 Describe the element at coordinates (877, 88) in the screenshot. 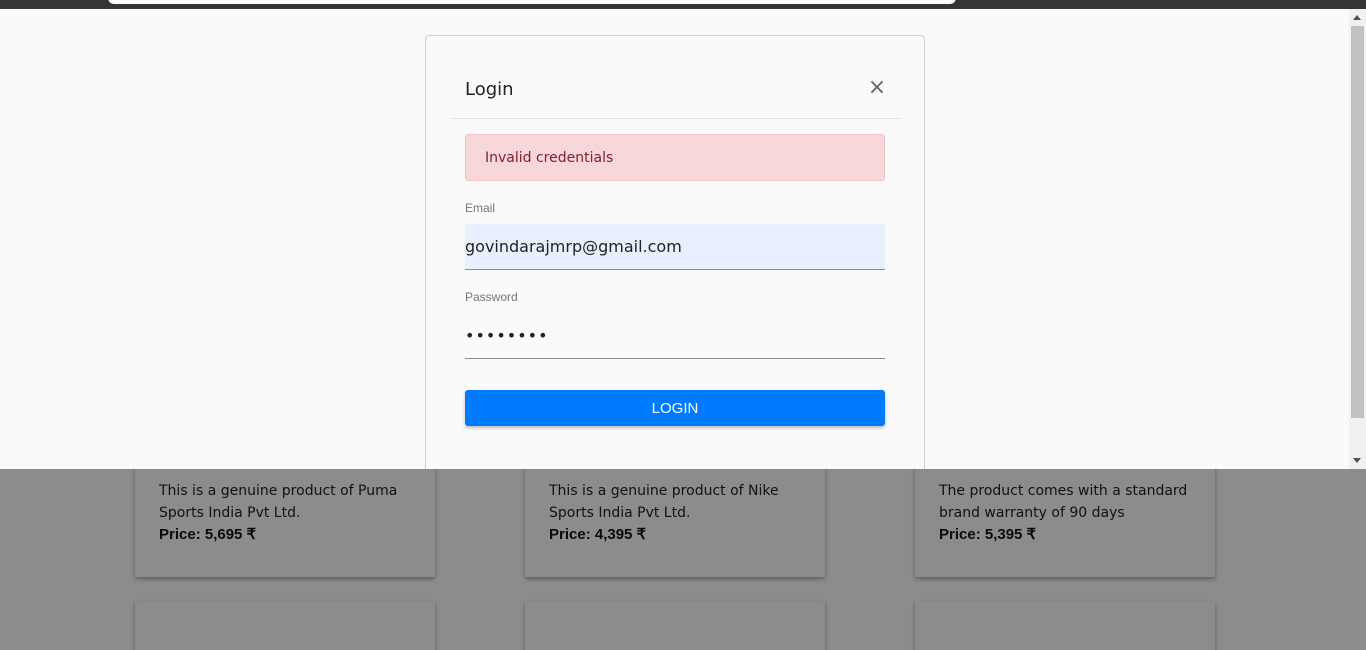

I see `close-icon: ×` at that location.